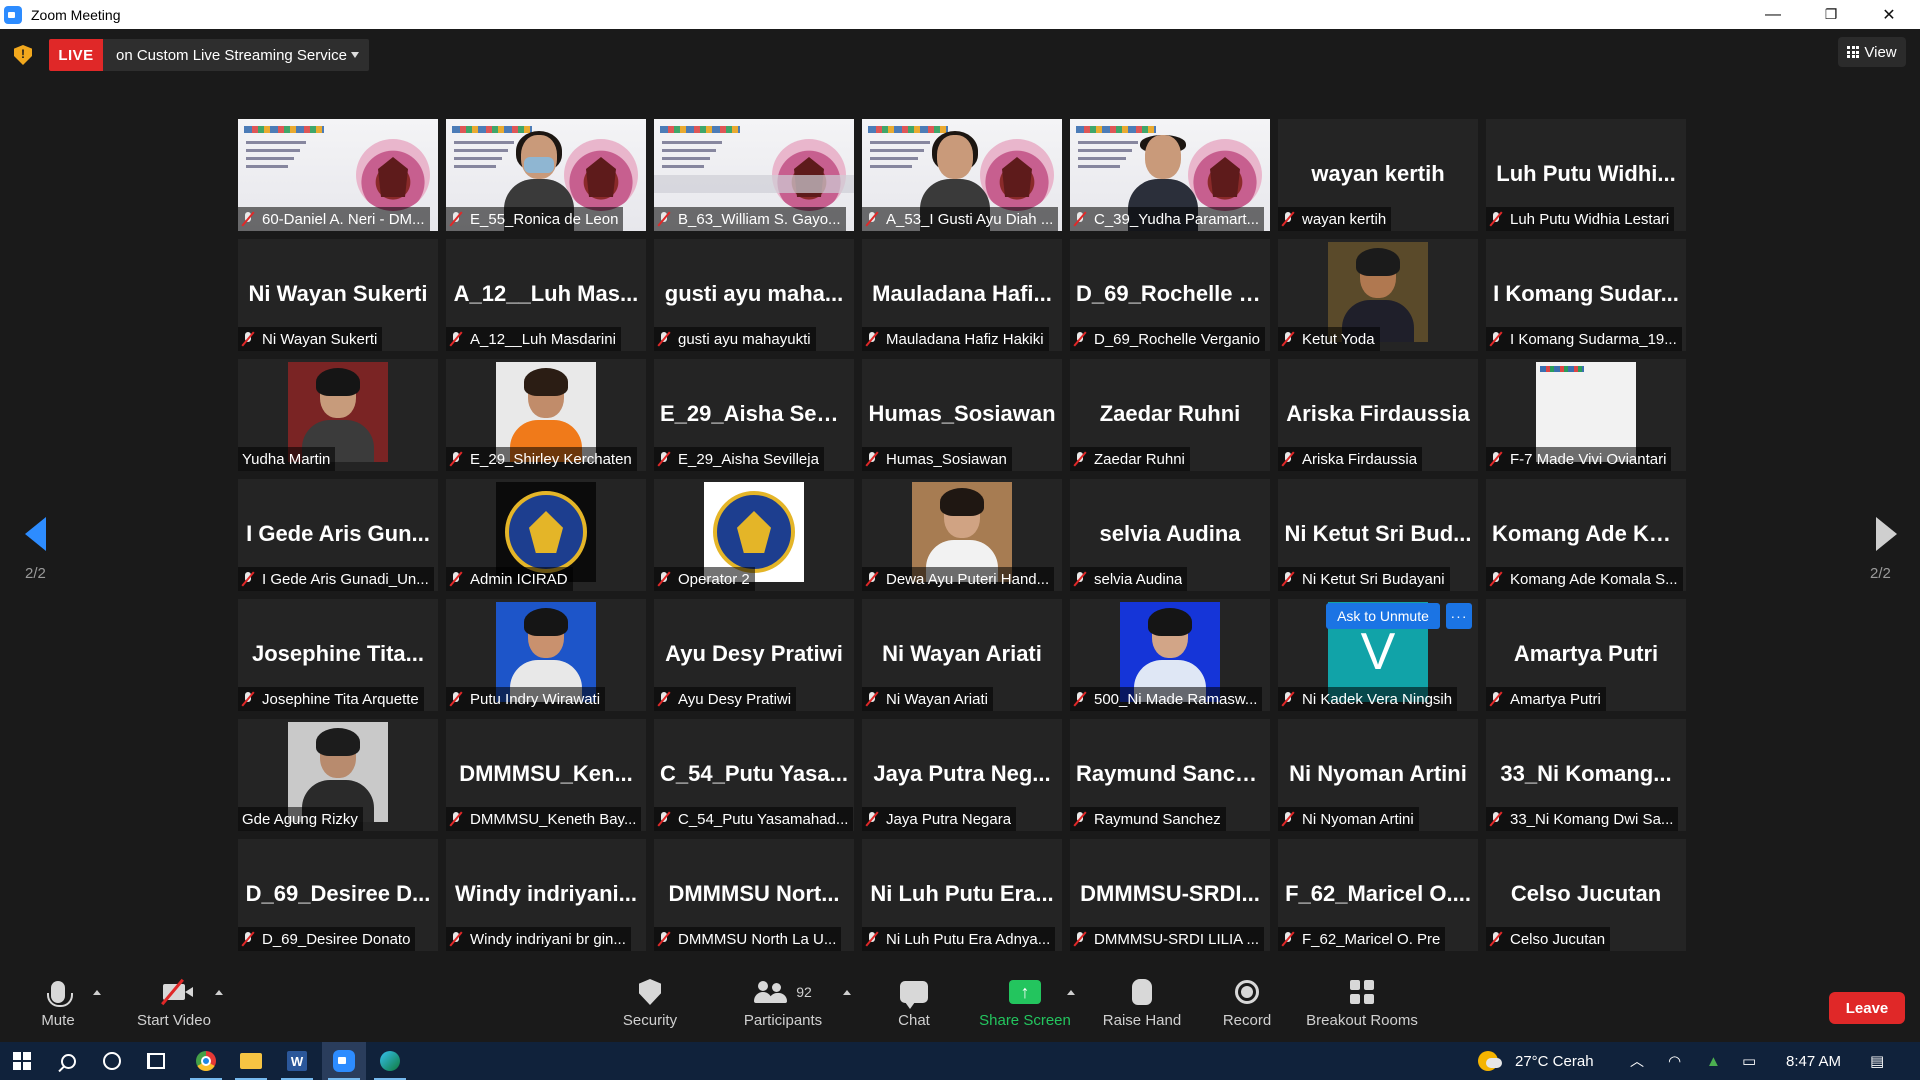 The image size is (1920, 1080). What do you see at coordinates (1586, 175) in the screenshot?
I see `participant-tile: Luh Putu Widhi... Luh Putu Widhia Lestari` at bounding box center [1586, 175].